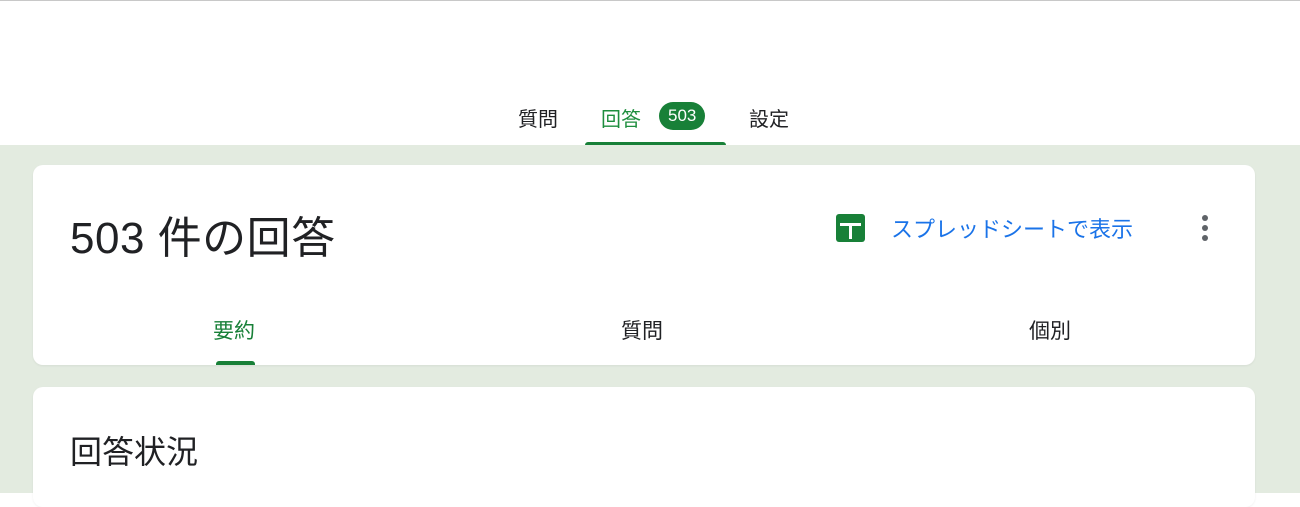 The width and height of the screenshot is (1300, 507). What do you see at coordinates (682, 116) in the screenshot?
I see `response-count-badge: 503` at bounding box center [682, 116].